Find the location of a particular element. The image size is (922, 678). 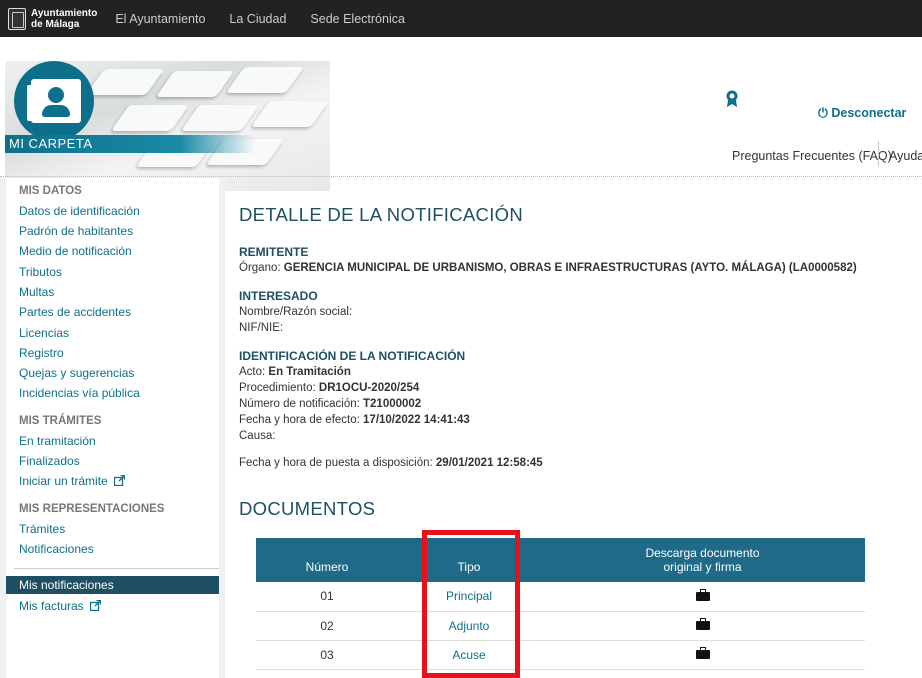

sidebar-item-padron: Padrón de habitantes is located at coordinates (76, 231).